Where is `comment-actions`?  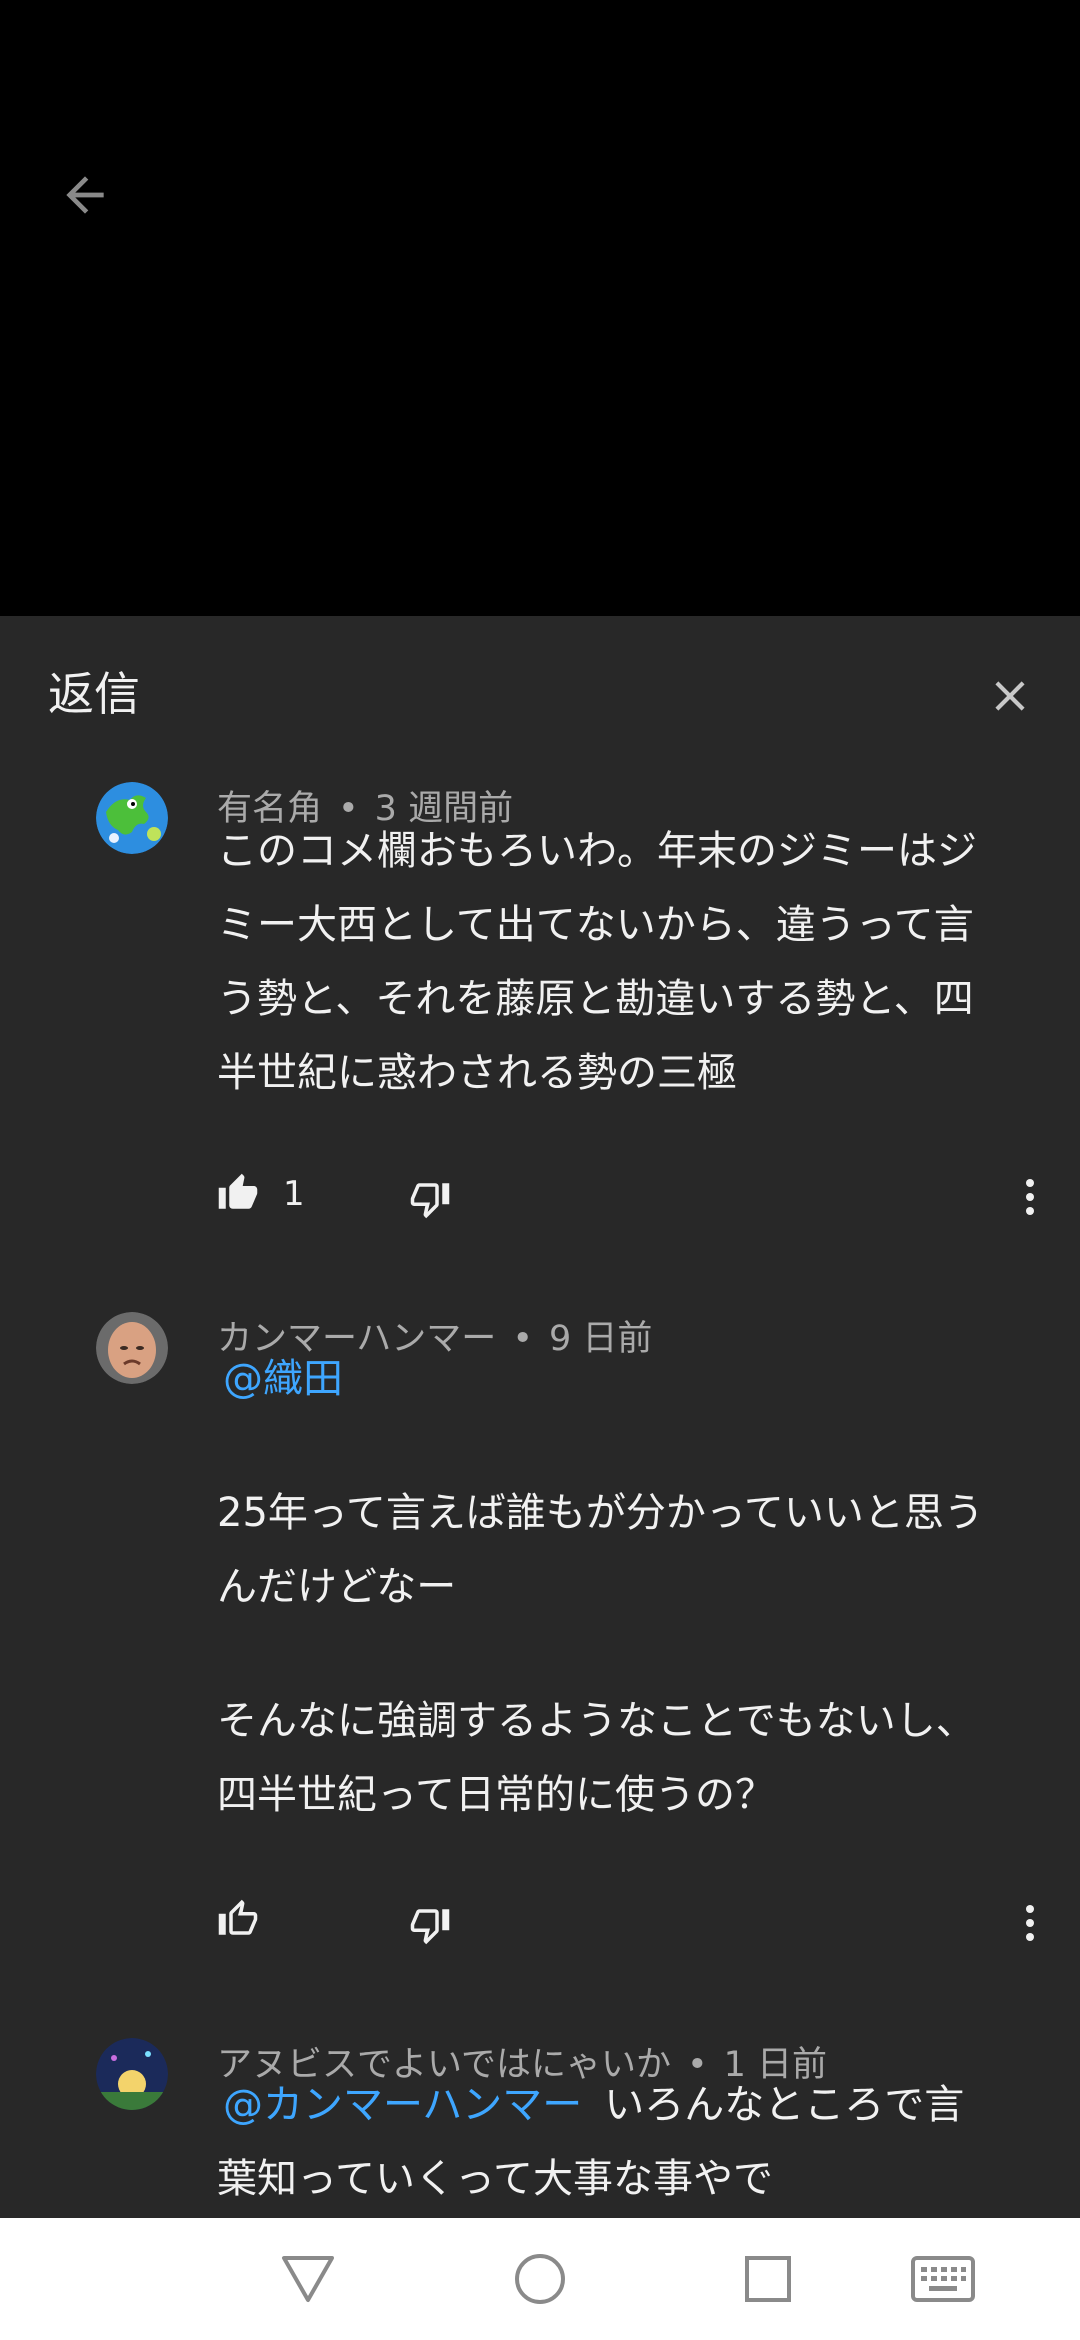 comment-actions is located at coordinates (632, 1928).